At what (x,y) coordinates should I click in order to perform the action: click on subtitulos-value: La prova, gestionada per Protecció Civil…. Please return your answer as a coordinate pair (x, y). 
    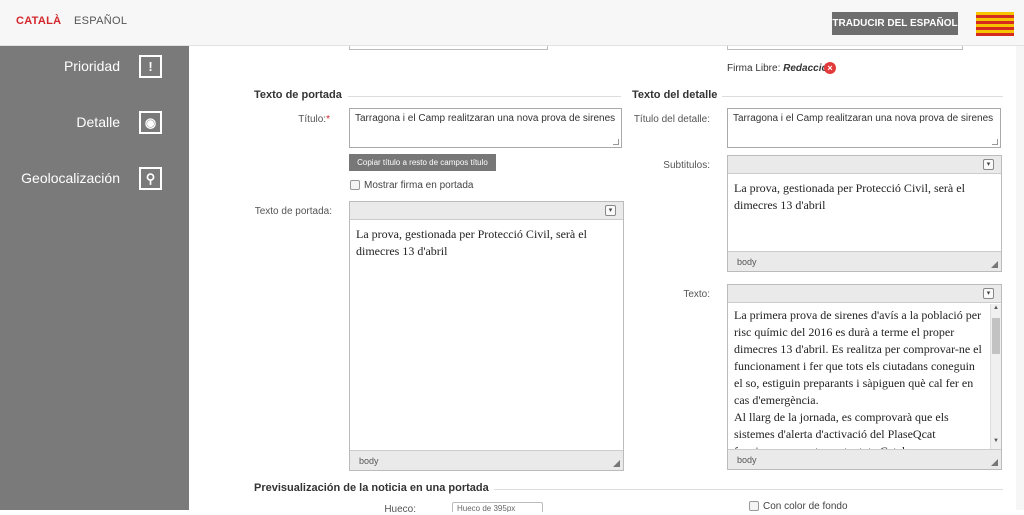
    Looking at the image, I should click on (849, 196).